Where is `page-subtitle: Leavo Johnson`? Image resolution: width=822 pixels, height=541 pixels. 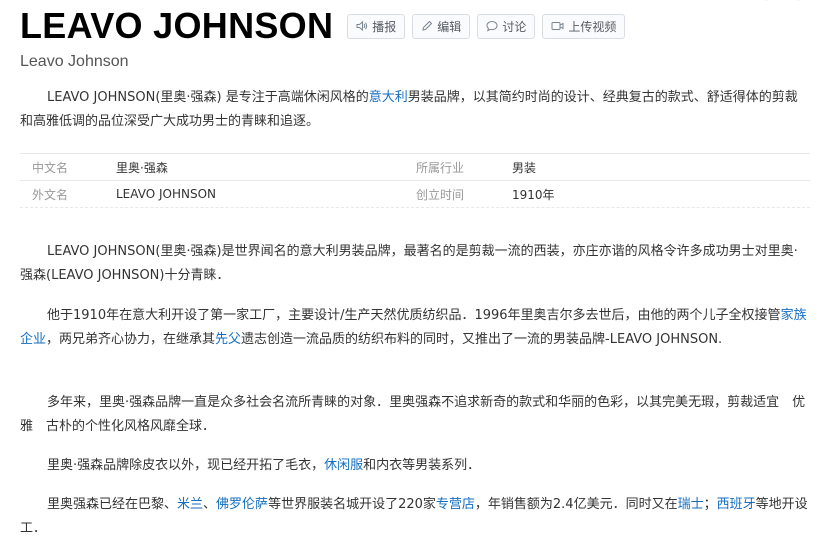 page-subtitle: Leavo Johnson is located at coordinates (74, 61).